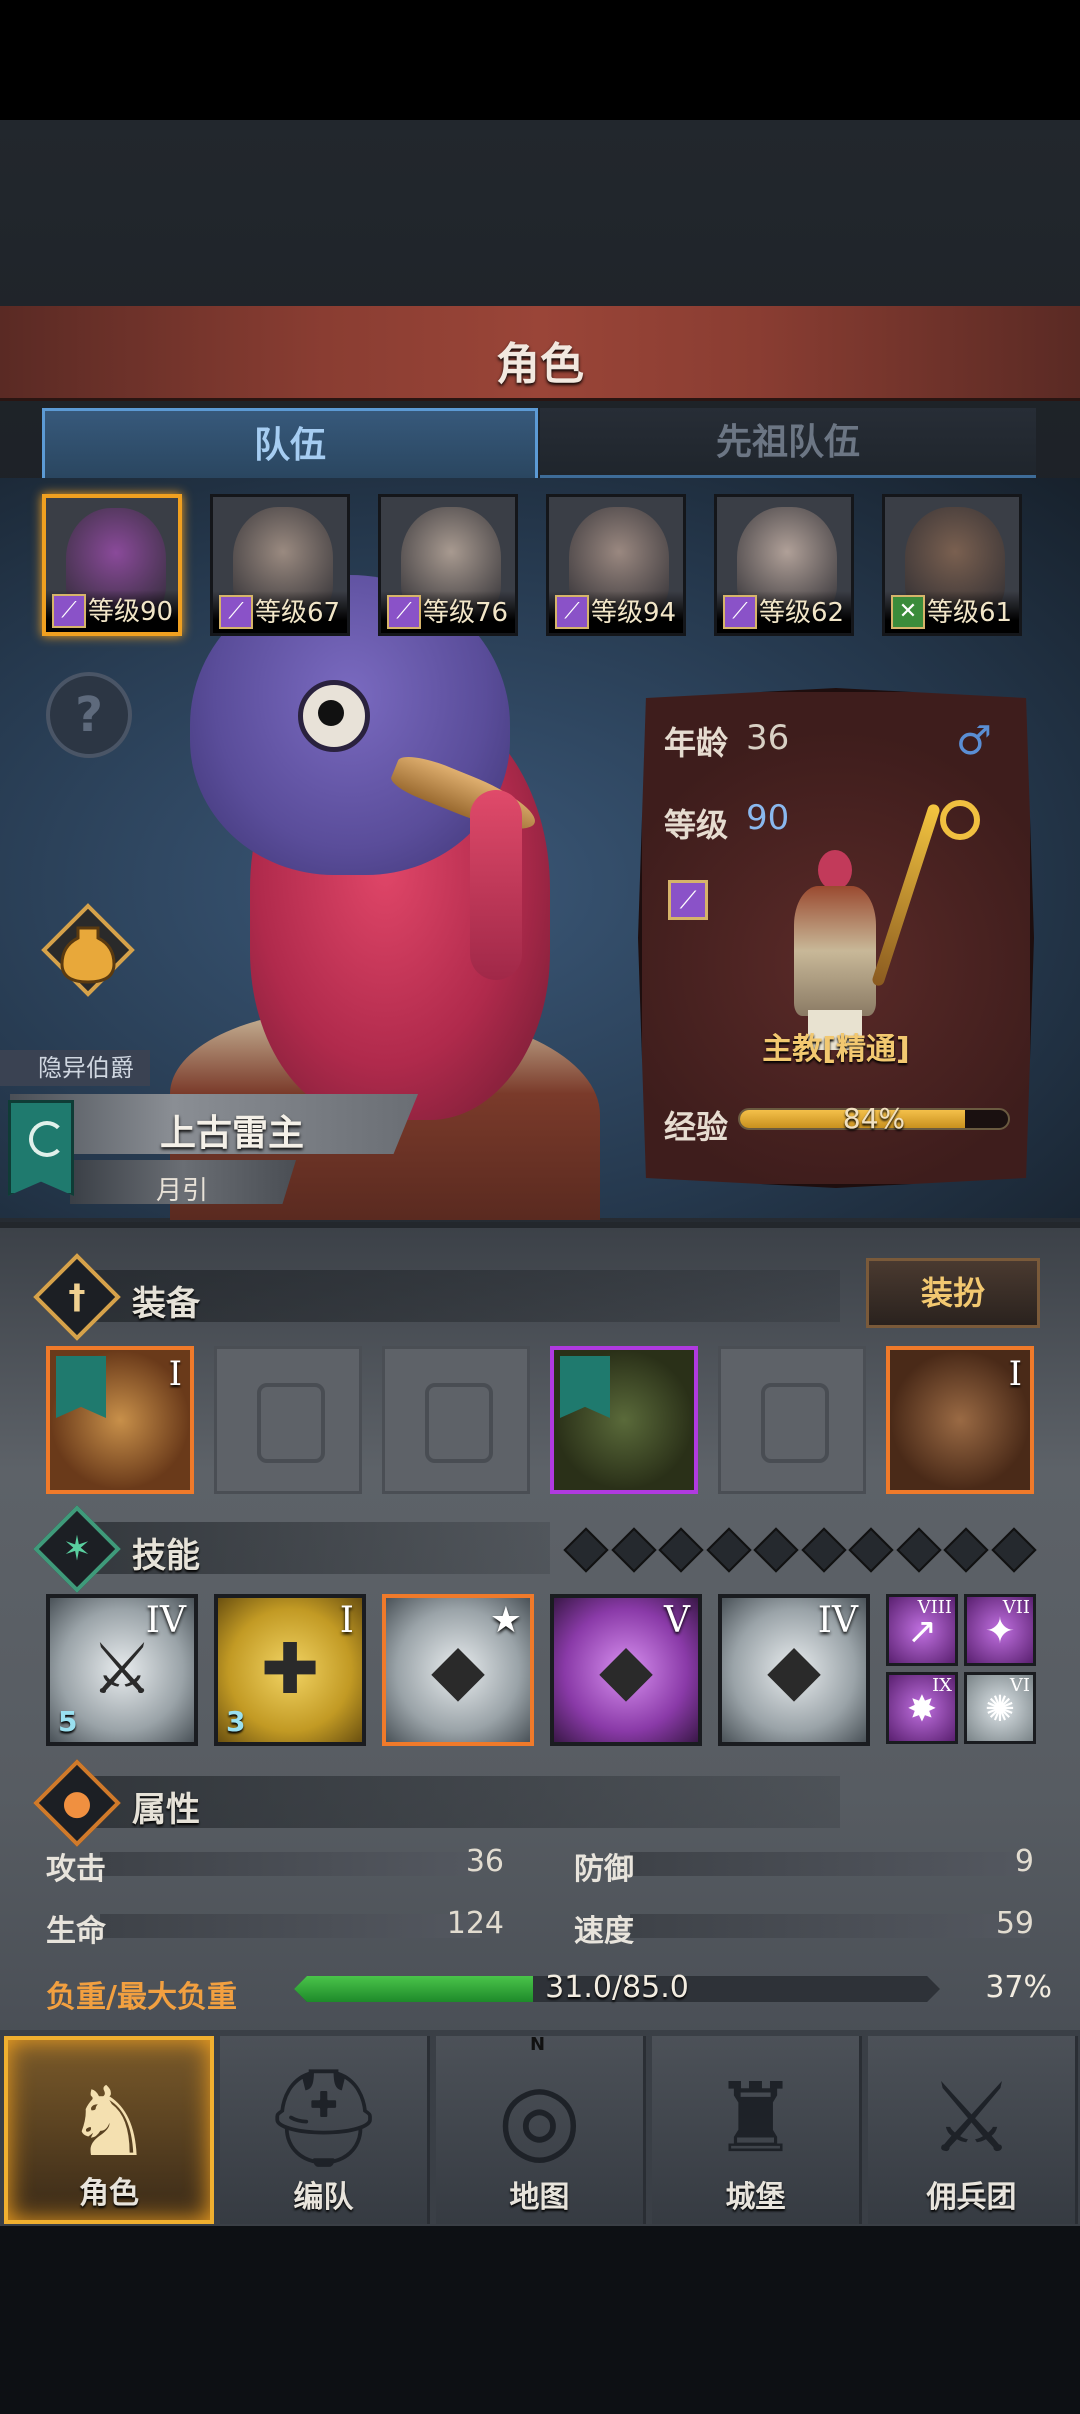 This screenshot has height=2414, width=1080. Describe the element at coordinates (1000, 1630) in the screenshot. I see `mini-skill-slot: ✦ VII` at that location.